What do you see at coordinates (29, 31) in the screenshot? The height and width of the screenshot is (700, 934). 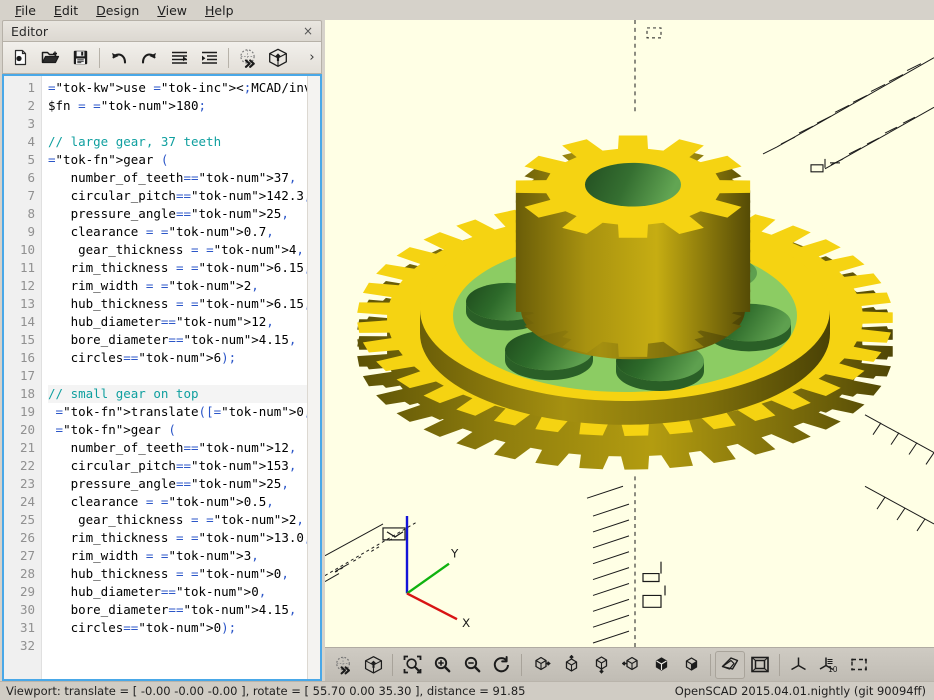 I see `editor-dock-title: Editor` at bounding box center [29, 31].